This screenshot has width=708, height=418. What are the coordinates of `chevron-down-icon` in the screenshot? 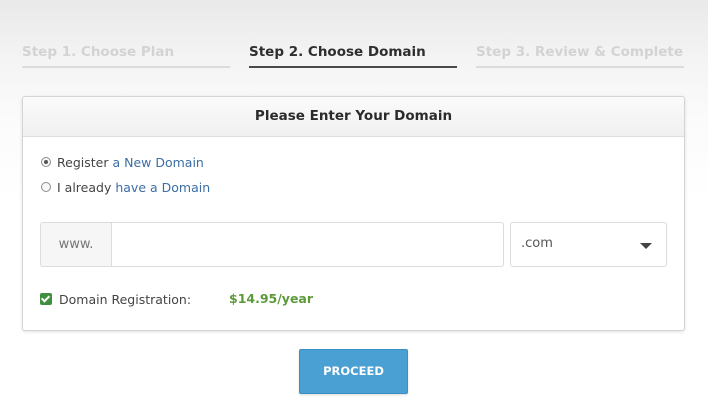 It's located at (646, 246).